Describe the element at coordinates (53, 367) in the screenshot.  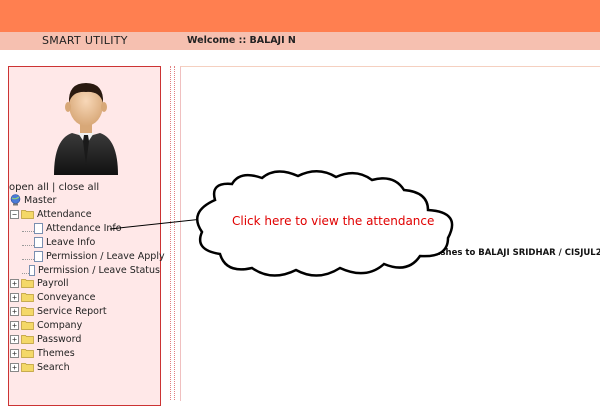
I see `tree-item-label: Search` at that location.